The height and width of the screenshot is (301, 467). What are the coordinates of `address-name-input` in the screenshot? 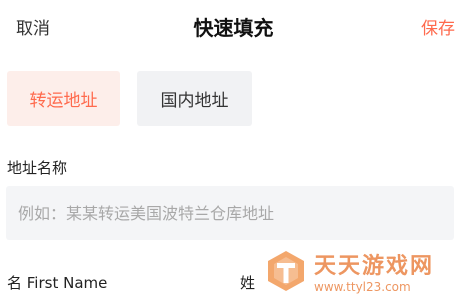 It's located at (230, 213).